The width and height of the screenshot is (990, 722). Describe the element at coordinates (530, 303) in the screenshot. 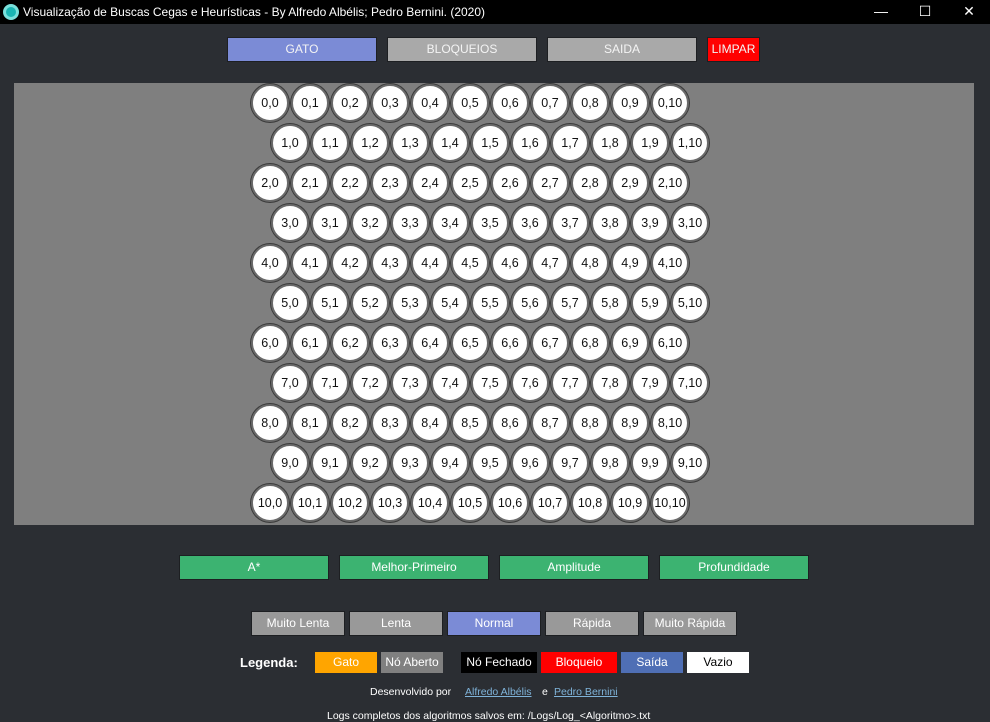

I see `grid-node: 5,6` at that location.